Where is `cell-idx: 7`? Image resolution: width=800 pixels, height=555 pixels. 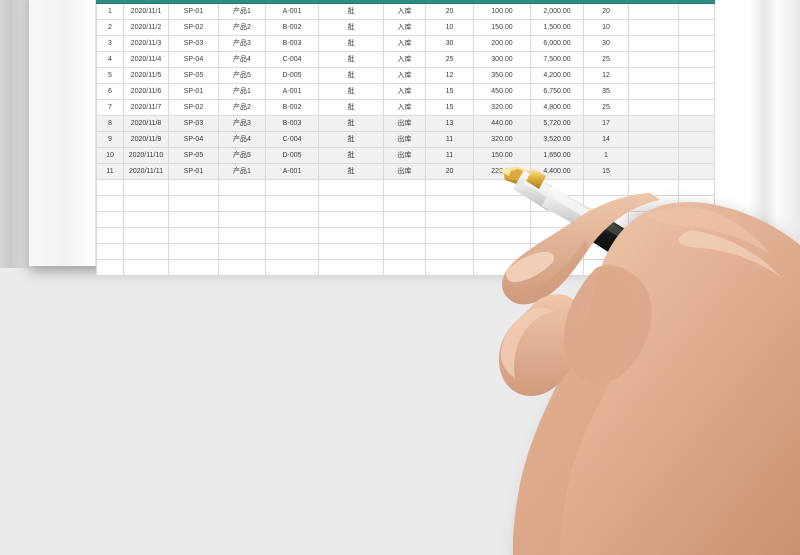 cell-idx: 7 is located at coordinates (110, 107).